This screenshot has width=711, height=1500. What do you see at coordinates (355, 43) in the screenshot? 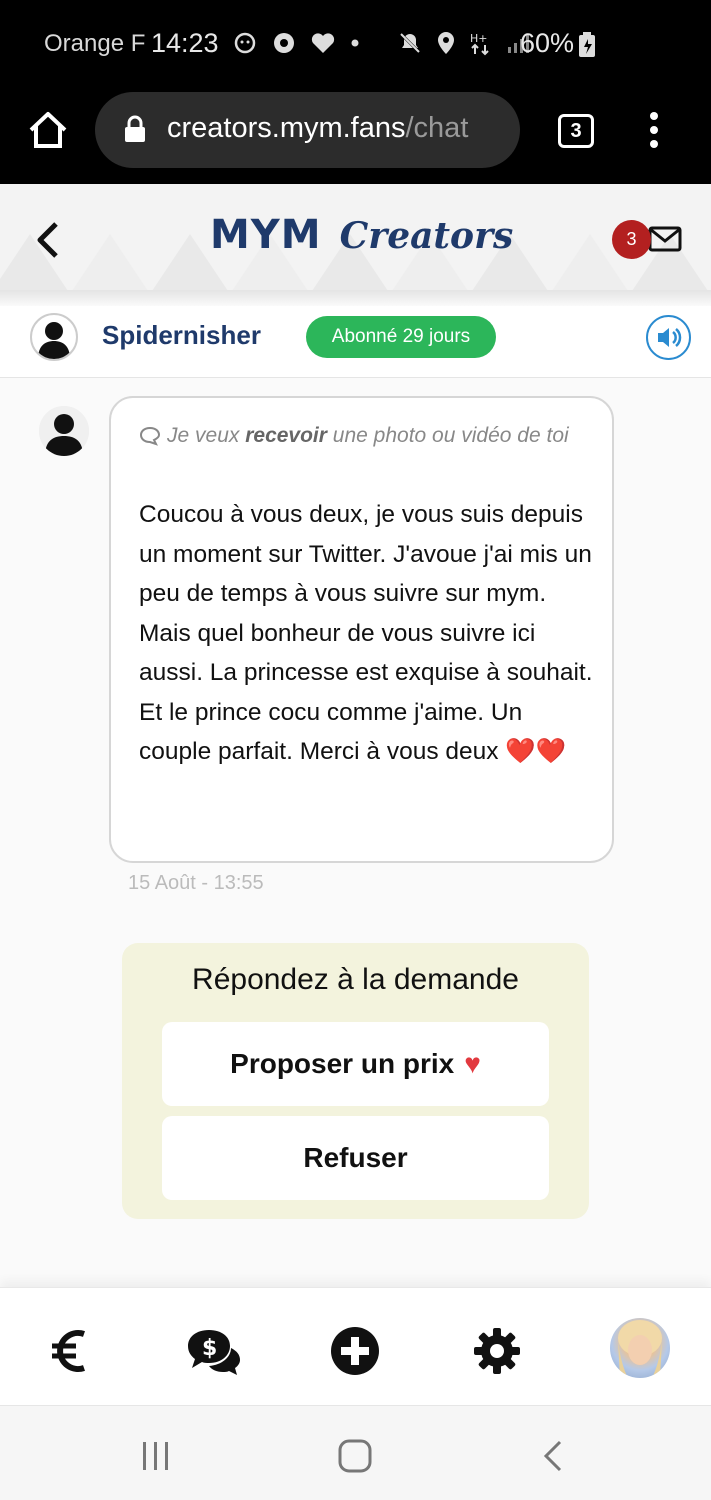
I see `dot-icon` at bounding box center [355, 43].